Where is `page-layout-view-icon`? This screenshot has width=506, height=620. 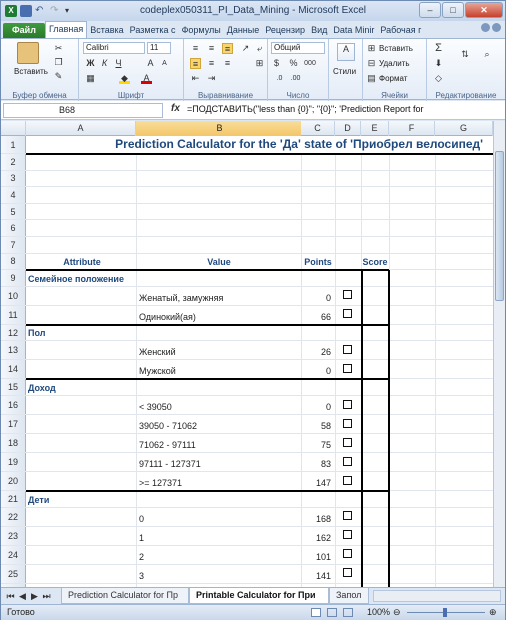
page-layout-view-icon is located at coordinates (332, 612).